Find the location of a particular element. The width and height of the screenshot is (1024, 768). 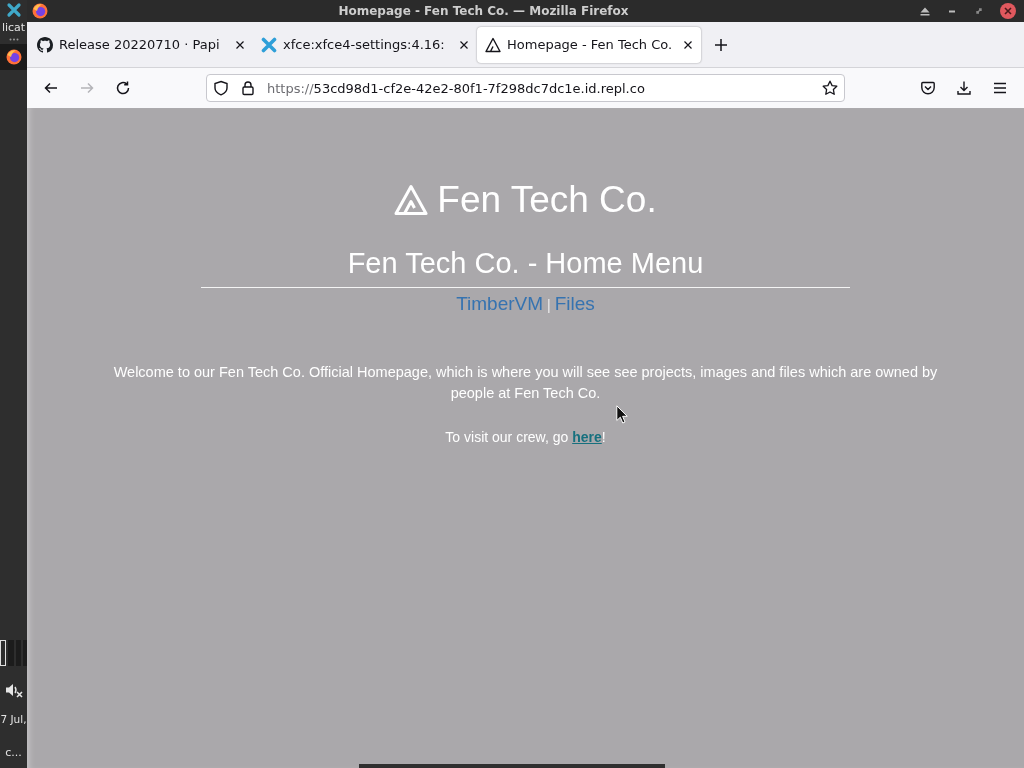

browser-tab: xfce:xfce4-settings:4.16: is located at coordinates (365, 44).